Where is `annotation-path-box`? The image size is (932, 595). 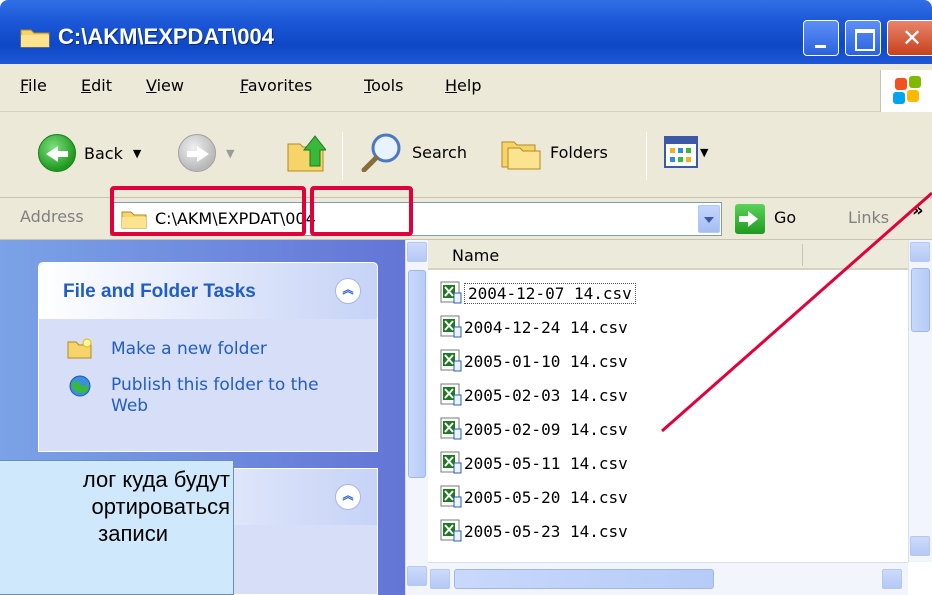 annotation-path-box is located at coordinates (208, 211).